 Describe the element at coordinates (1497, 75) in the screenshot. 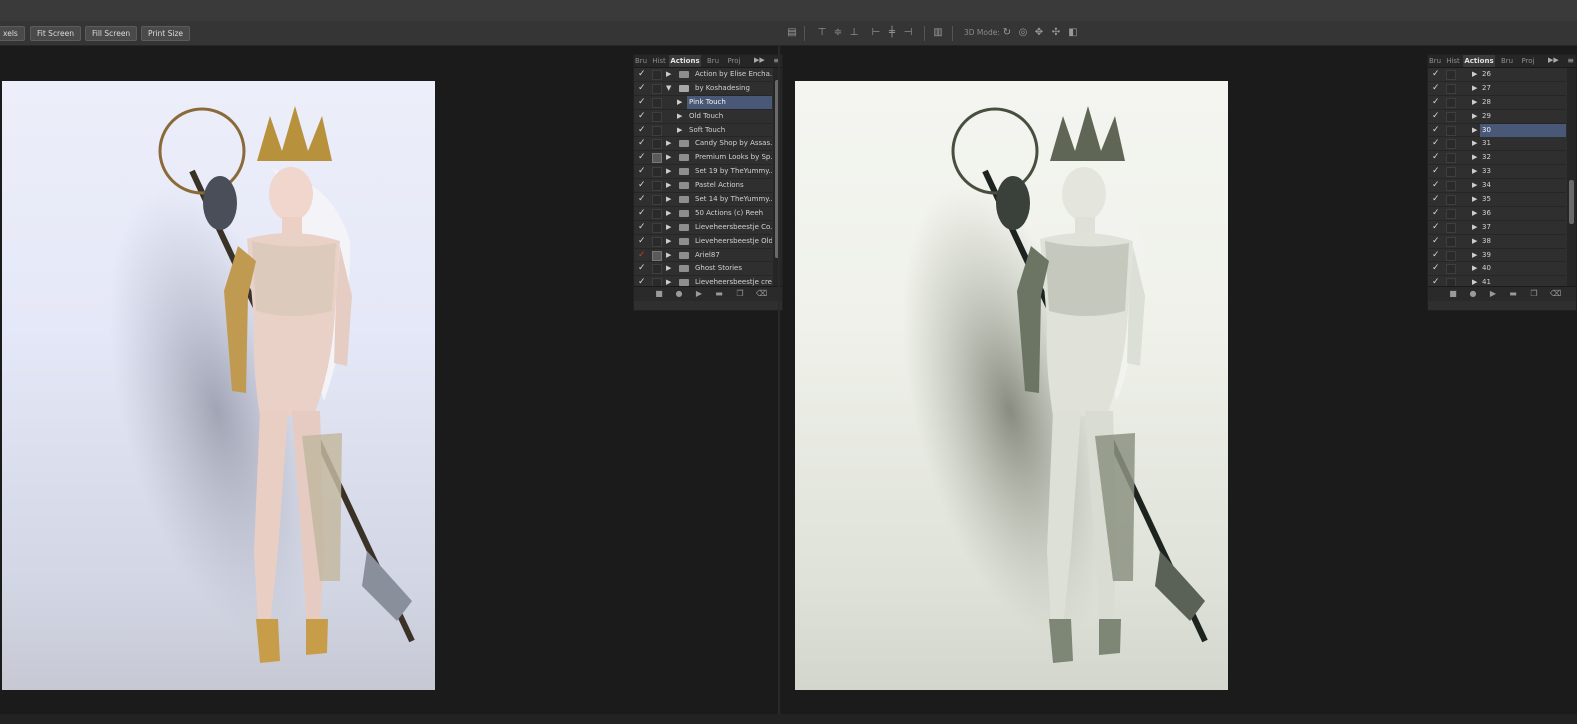

I see `action-row: ✓ ▶ 26` at that location.